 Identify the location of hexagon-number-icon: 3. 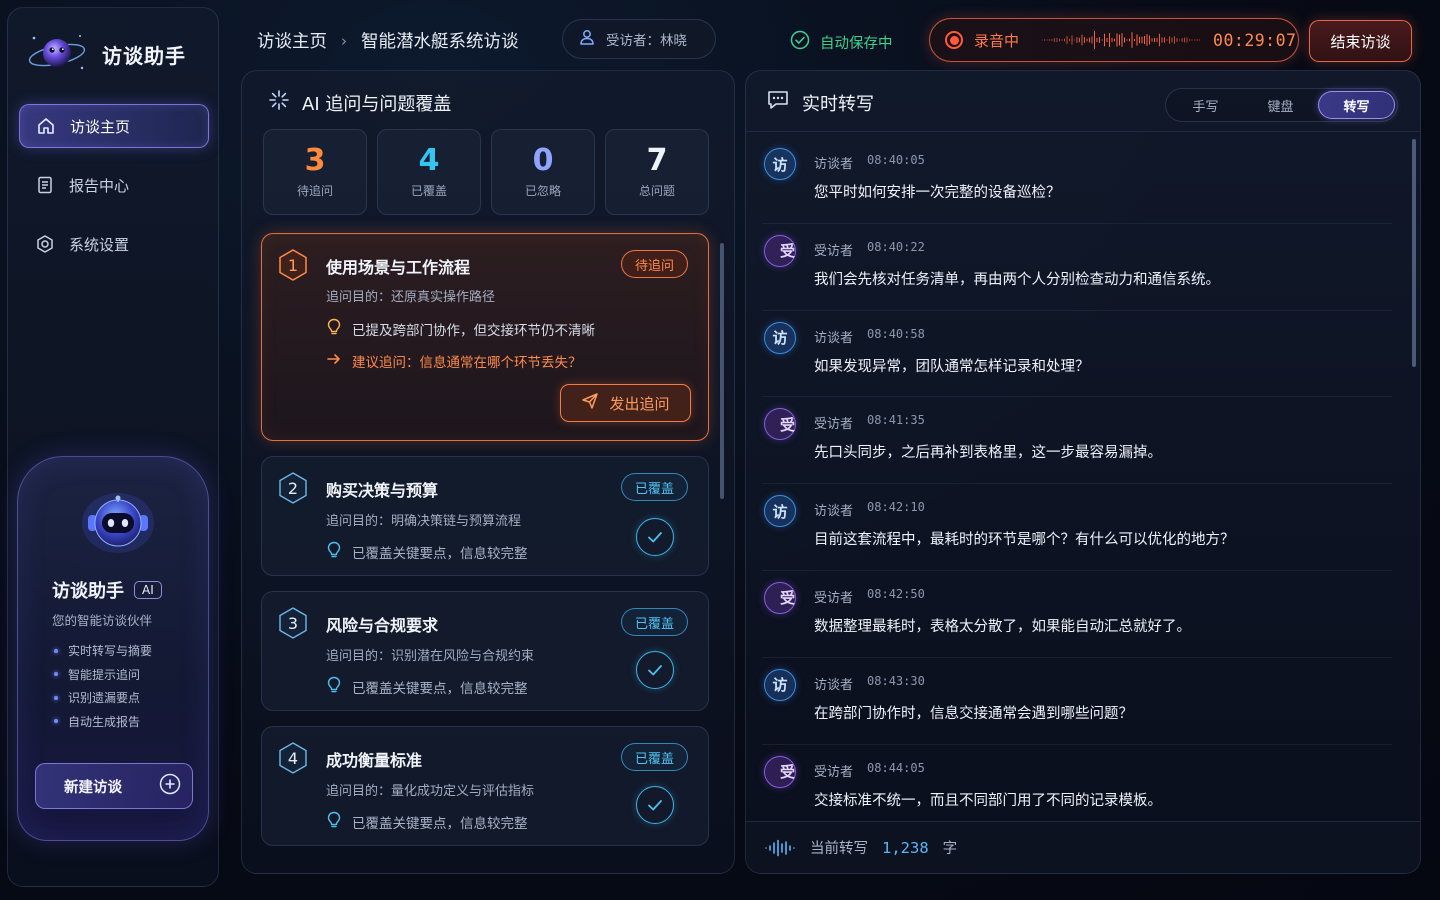
(293, 623).